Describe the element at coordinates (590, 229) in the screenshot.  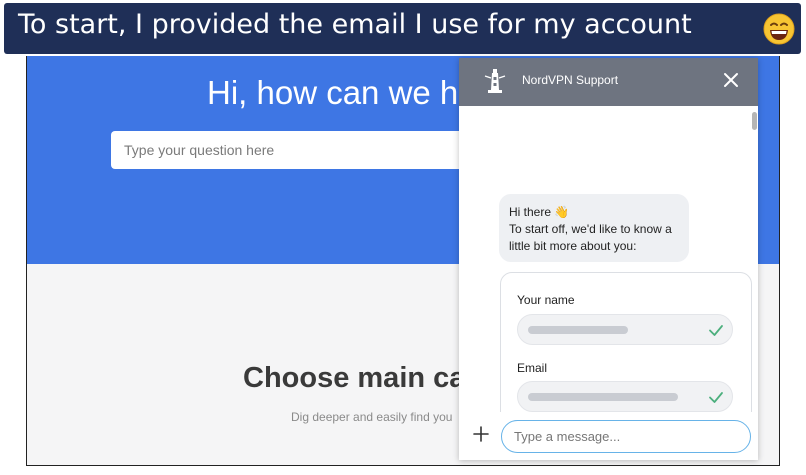
I see `greeting-line: To start off, we'd like to know a` at that location.